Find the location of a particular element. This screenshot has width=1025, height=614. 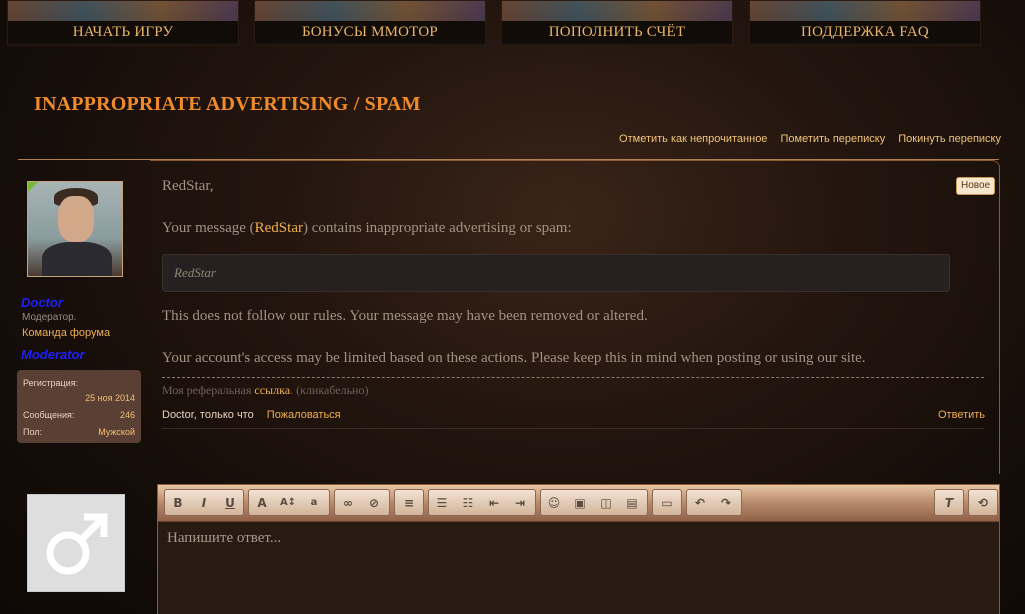

leave-conversation-link: Покинуть переписку is located at coordinates (949, 139).